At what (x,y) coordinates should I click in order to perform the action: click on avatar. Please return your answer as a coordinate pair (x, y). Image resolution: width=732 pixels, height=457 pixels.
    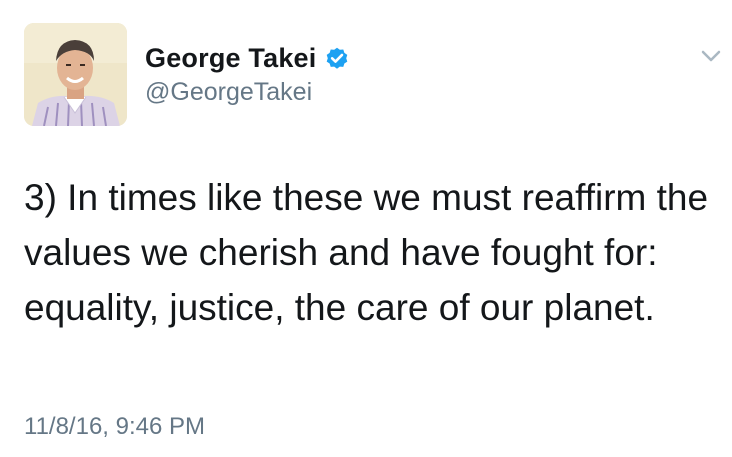
    Looking at the image, I should click on (75, 74).